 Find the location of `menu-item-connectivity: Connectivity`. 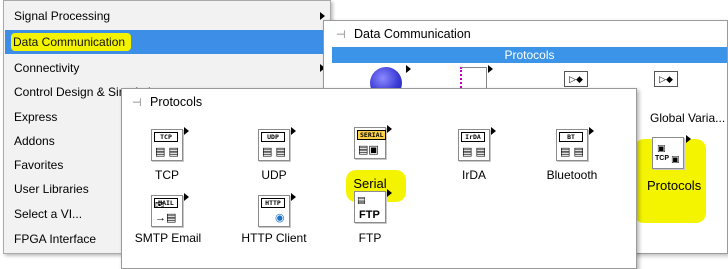

menu-item-connectivity: Connectivity is located at coordinates (167, 68).